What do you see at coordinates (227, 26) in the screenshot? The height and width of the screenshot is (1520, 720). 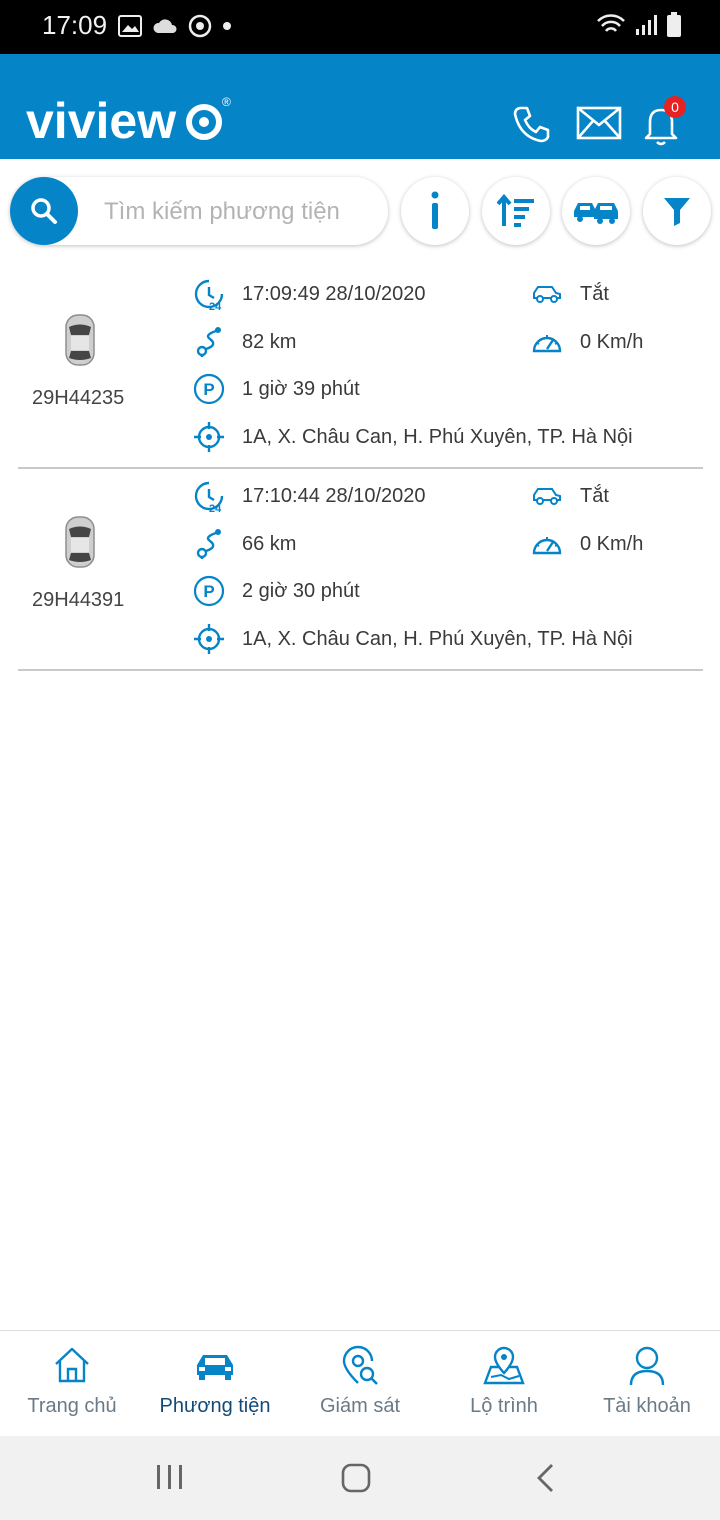 I see `dot-icon` at bounding box center [227, 26].